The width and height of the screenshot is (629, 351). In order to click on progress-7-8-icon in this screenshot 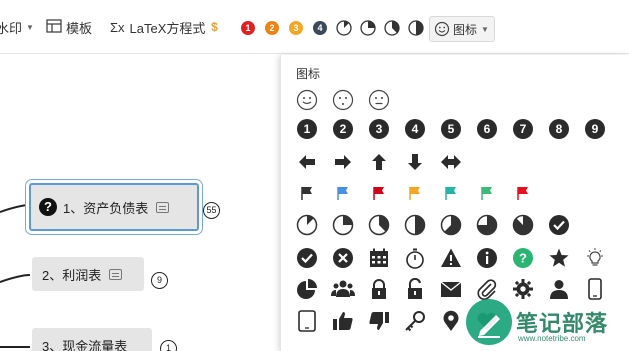, I will do `click(523, 225)`.